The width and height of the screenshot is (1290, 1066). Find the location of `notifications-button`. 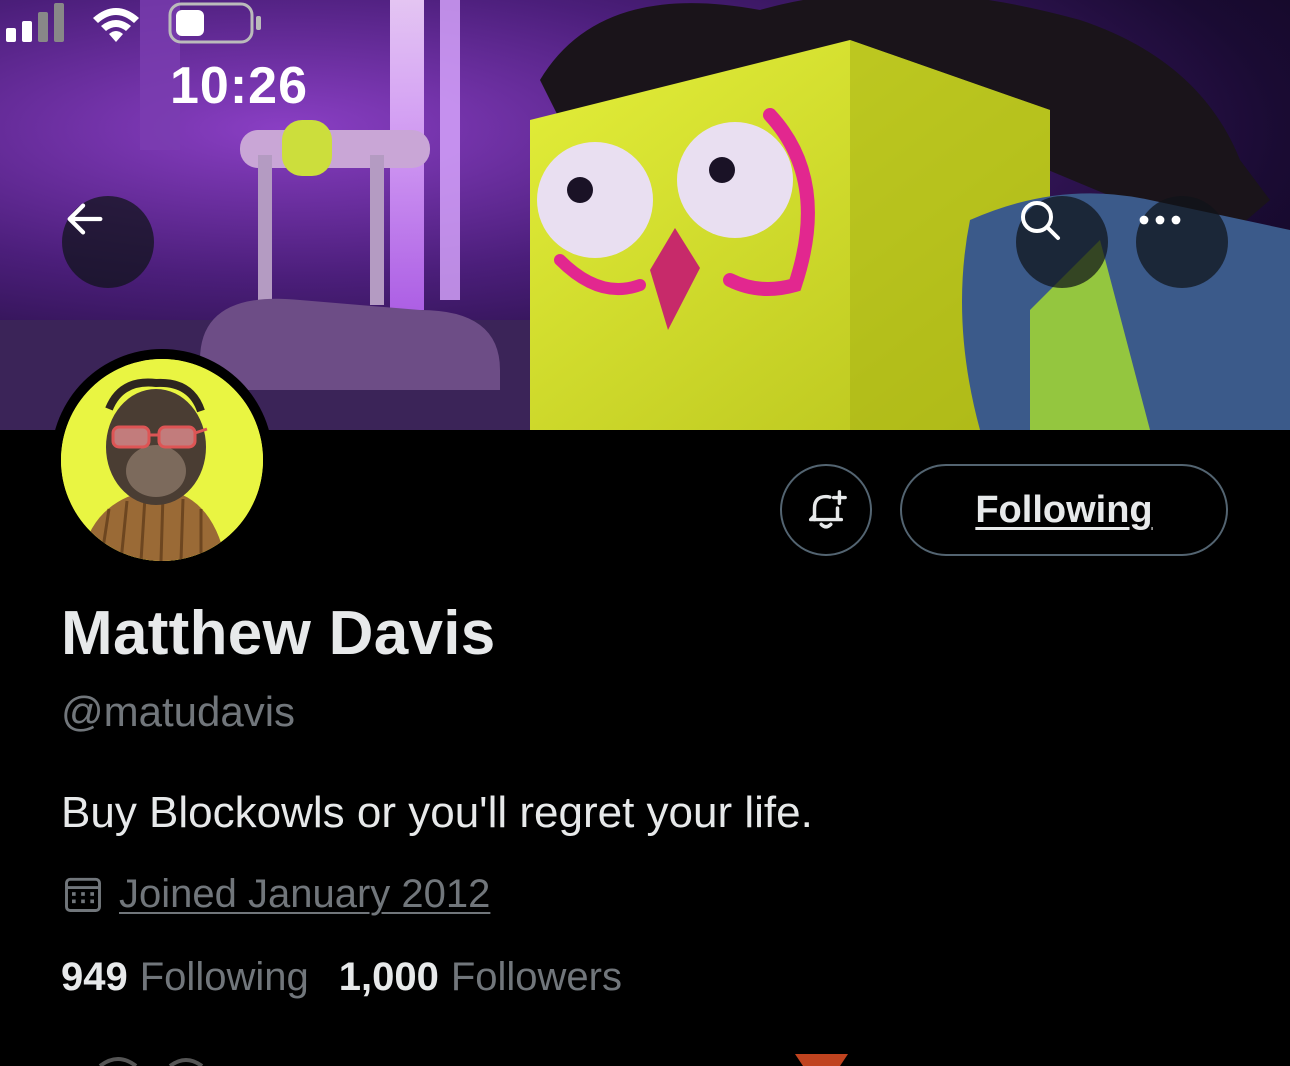

notifications-button is located at coordinates (826, 510).